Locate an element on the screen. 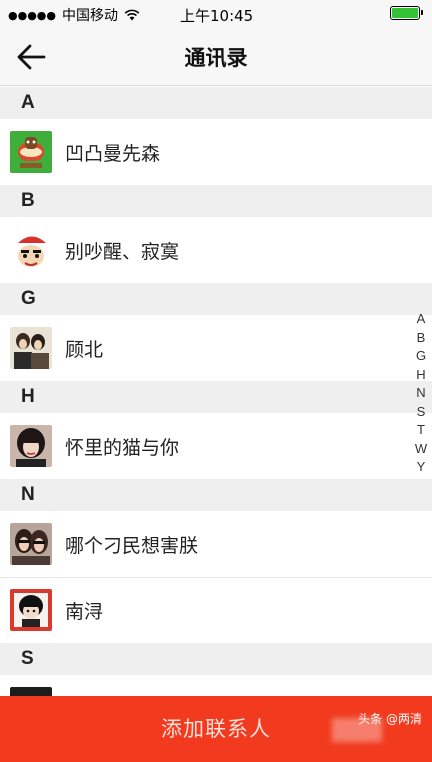 This screenshot has height=762, width=432. signal-strength-icon: ●●●●● is located at coordinates (32, 15).